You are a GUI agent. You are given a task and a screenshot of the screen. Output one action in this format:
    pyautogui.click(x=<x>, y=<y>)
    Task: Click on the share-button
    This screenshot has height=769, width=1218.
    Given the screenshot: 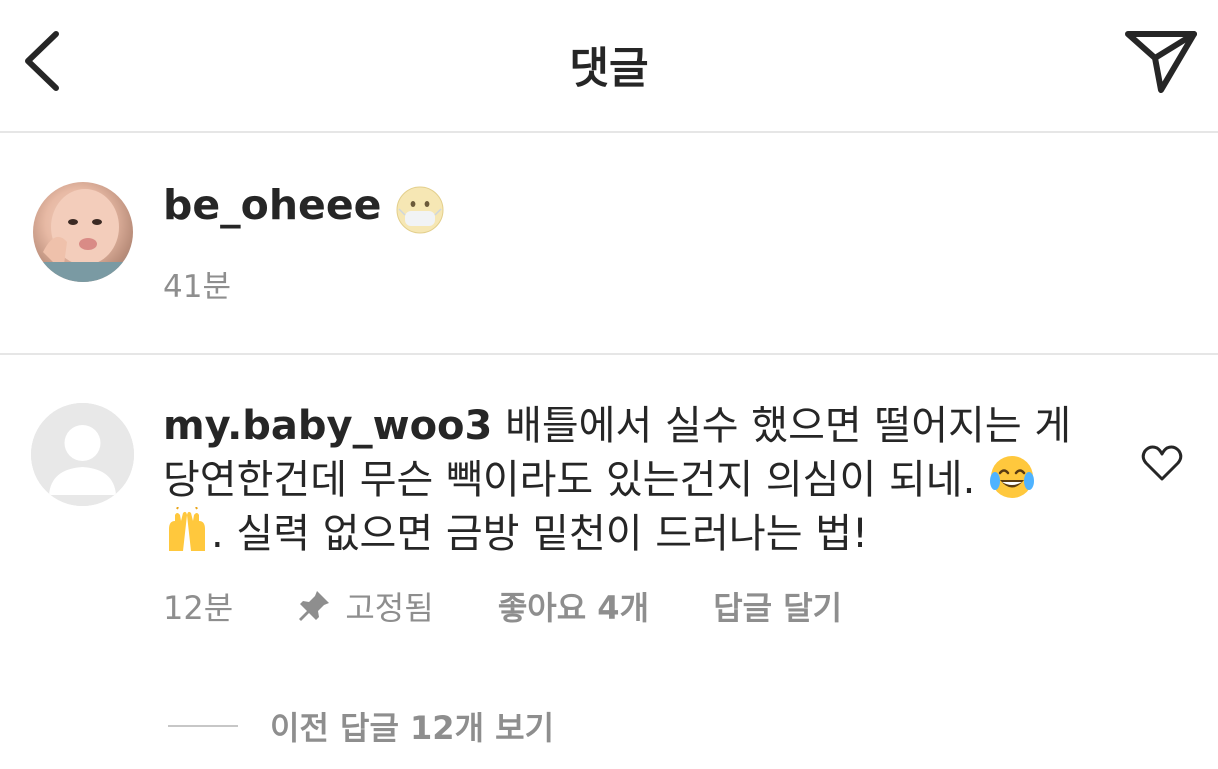 What is the action you would take?
    pyautogui.click(x=1161, y=61)
    